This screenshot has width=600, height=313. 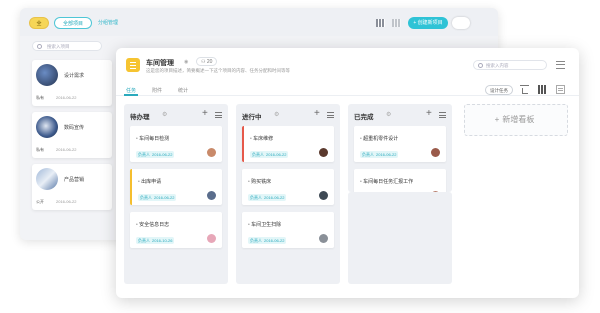 What do you see at coordinates (157, 90) in the screenshot?
I see `tab-attachments: 附件` at bounding box center [157, 90].